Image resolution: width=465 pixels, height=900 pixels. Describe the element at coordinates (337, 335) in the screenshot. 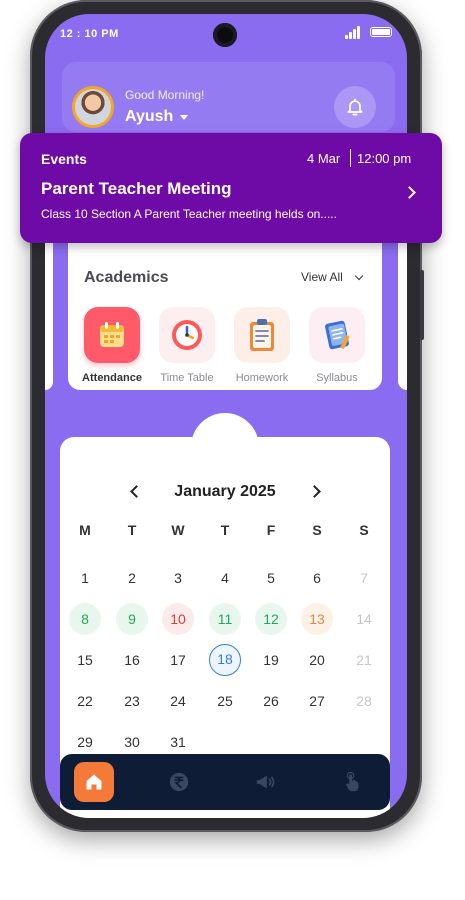

I see `notebook-icon` at that location.